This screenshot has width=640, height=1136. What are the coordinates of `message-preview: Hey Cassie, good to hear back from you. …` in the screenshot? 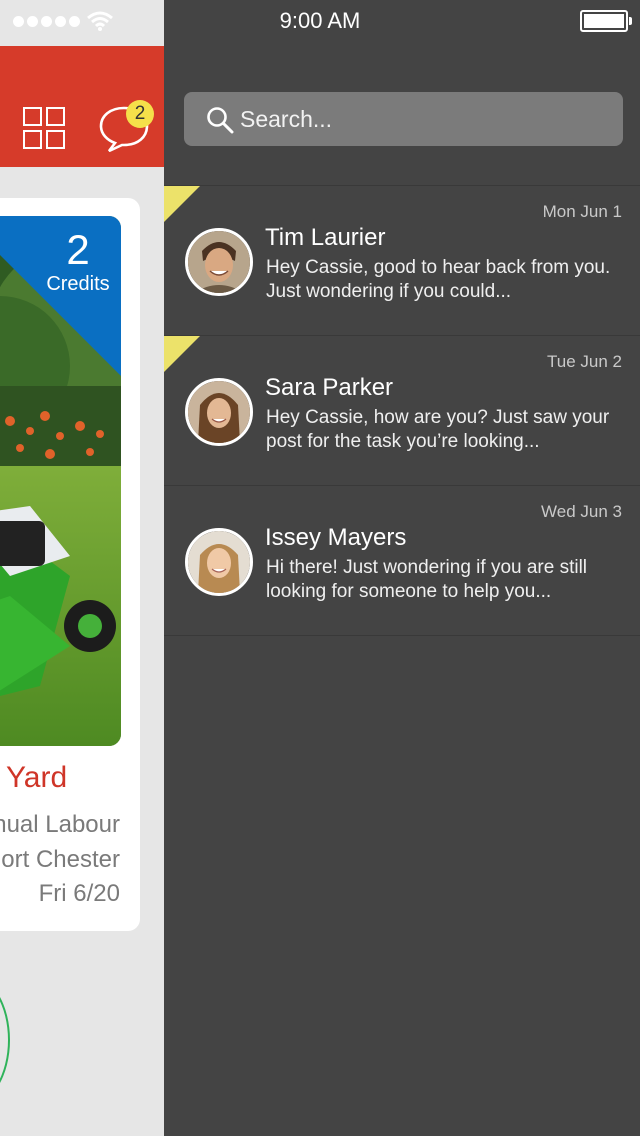 It's located at (438, 279).